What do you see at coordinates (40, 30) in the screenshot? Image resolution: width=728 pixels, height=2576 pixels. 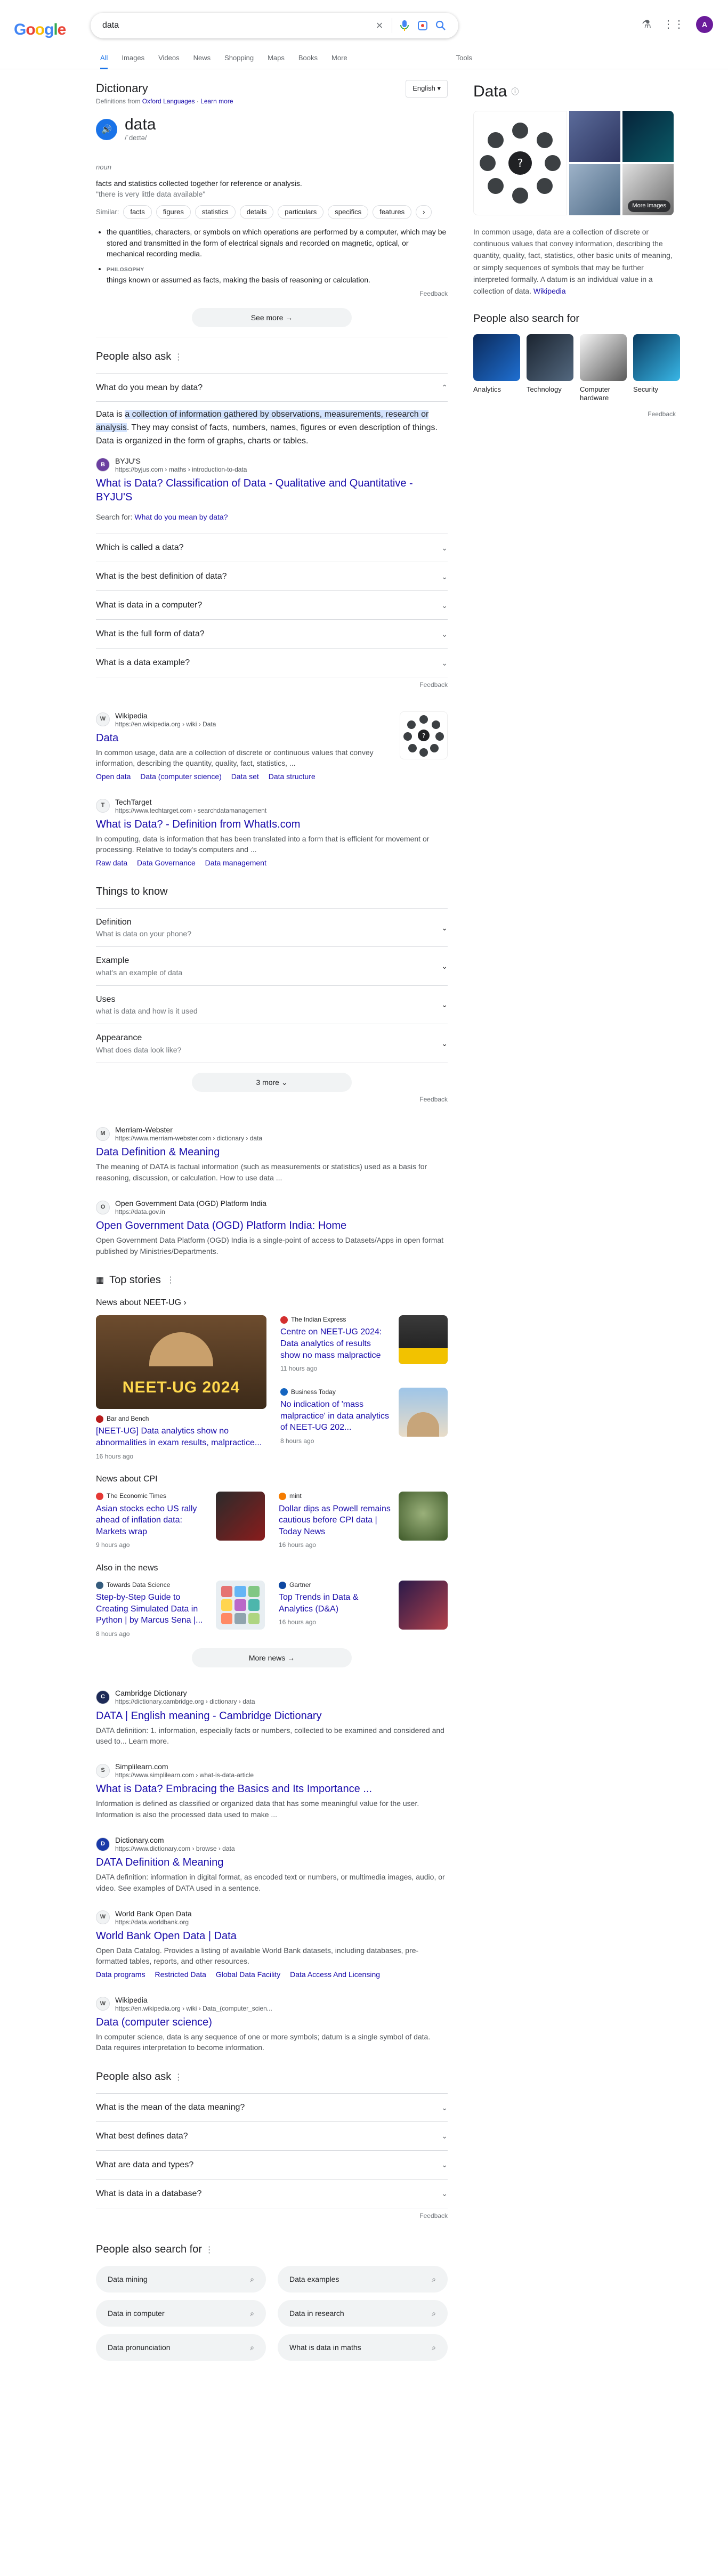 I see `google-logo: Google` at bounding box center [40, 30].